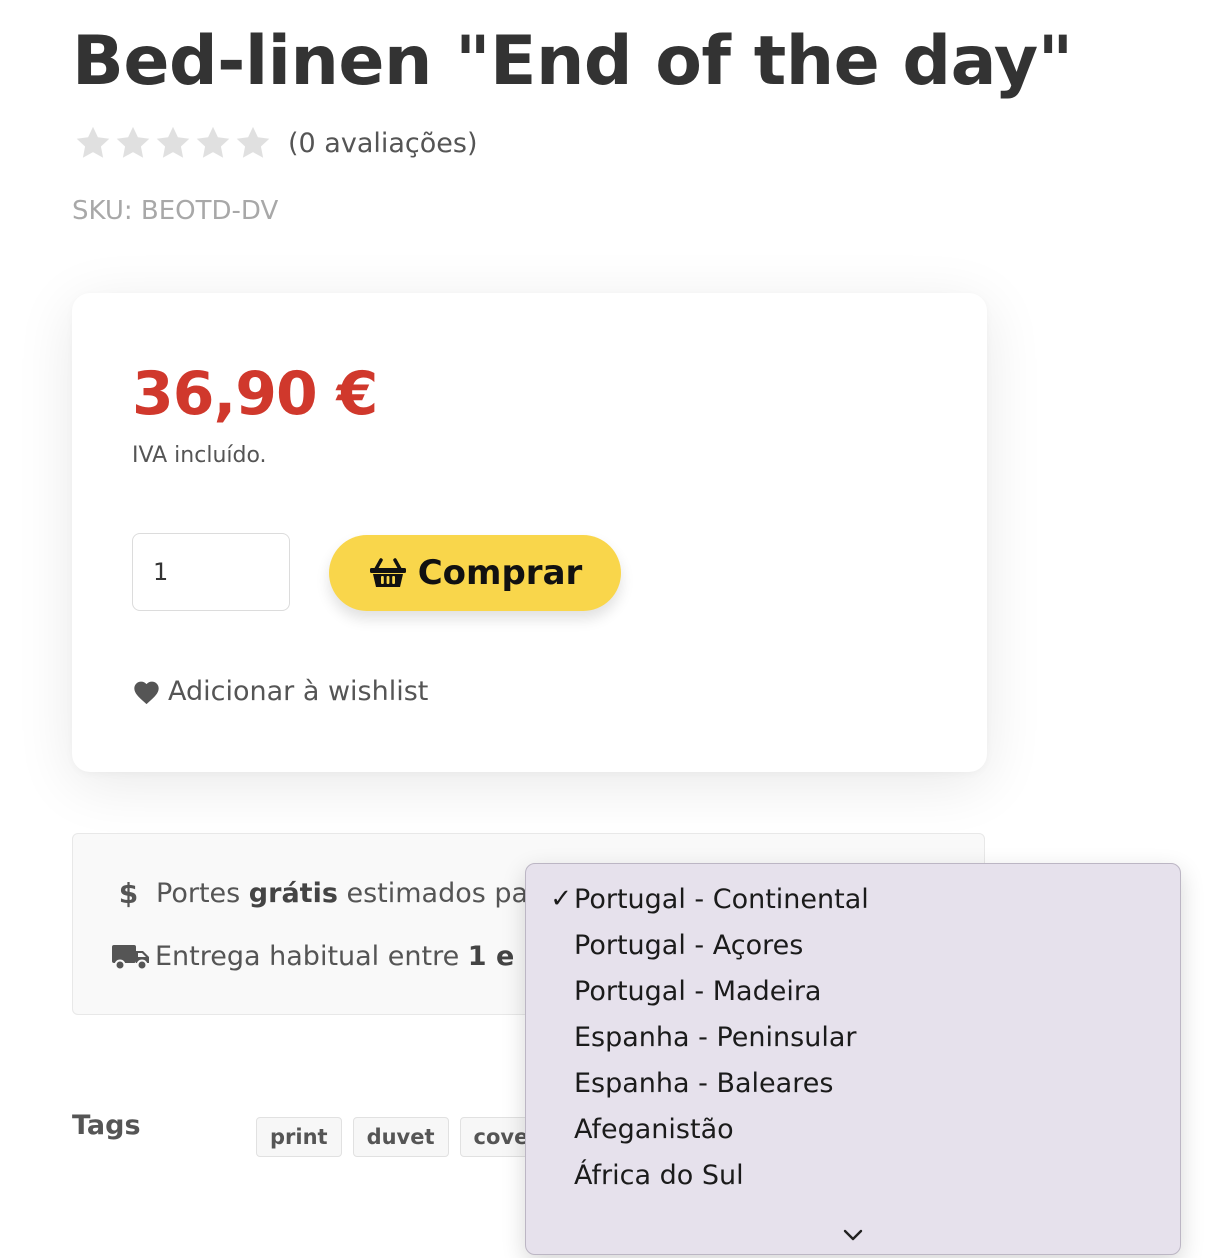 This screenshot has height=1258, width=1224. I want to click on country-option-selected: ✓ Portugal - Continental, so click(853, 899).